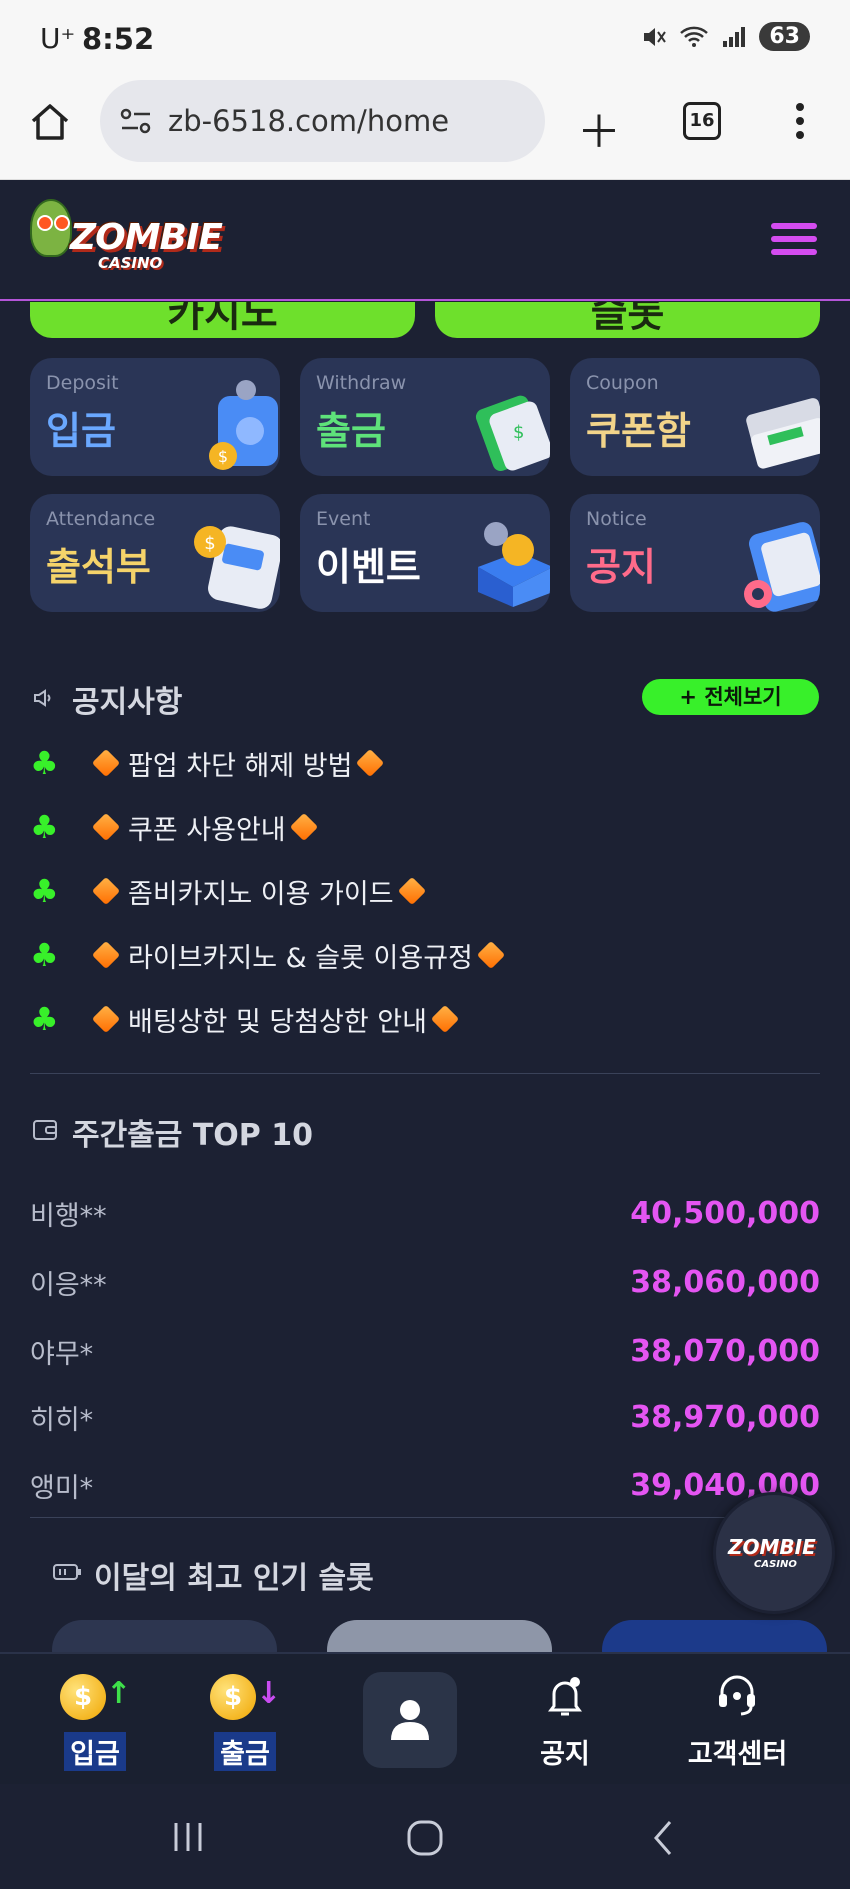  I want to click on ranking-amount: 38,970,000, so click(725, 1417).